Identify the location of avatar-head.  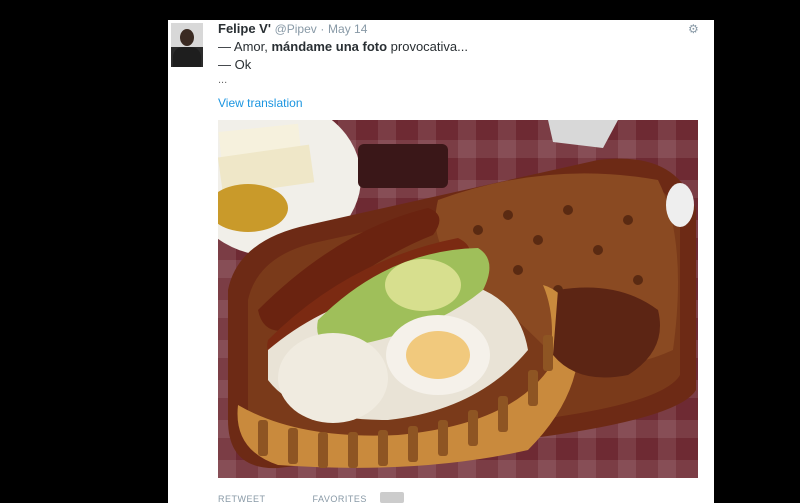
(187, 37).